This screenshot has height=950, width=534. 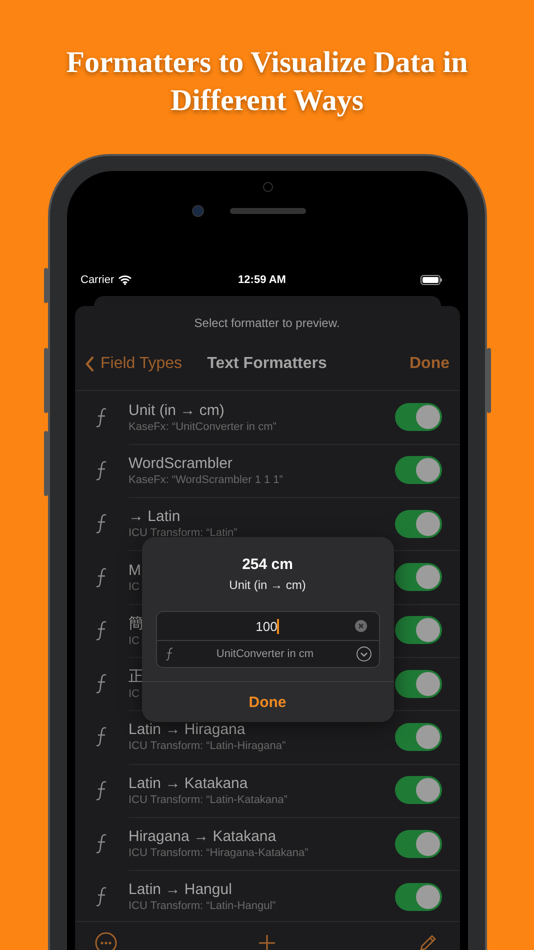 I want to click on formatter-title: Latin → Katakana, so click(x=188, y=783).